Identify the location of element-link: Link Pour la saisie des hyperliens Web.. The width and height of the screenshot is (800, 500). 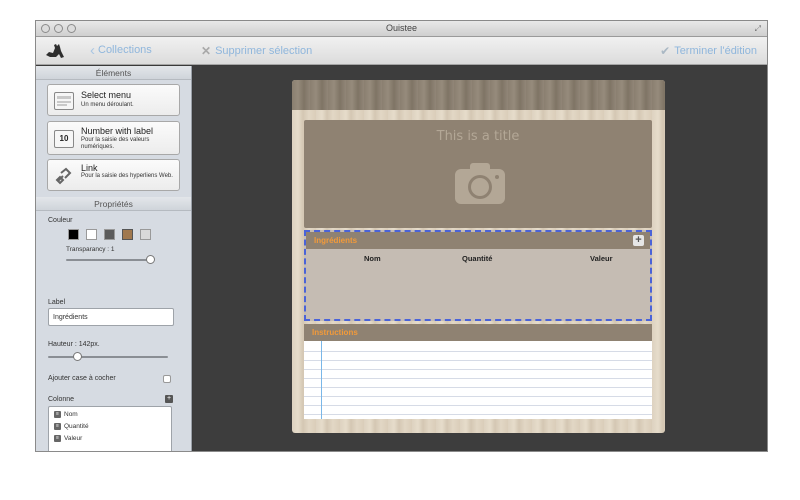
(113, 175).